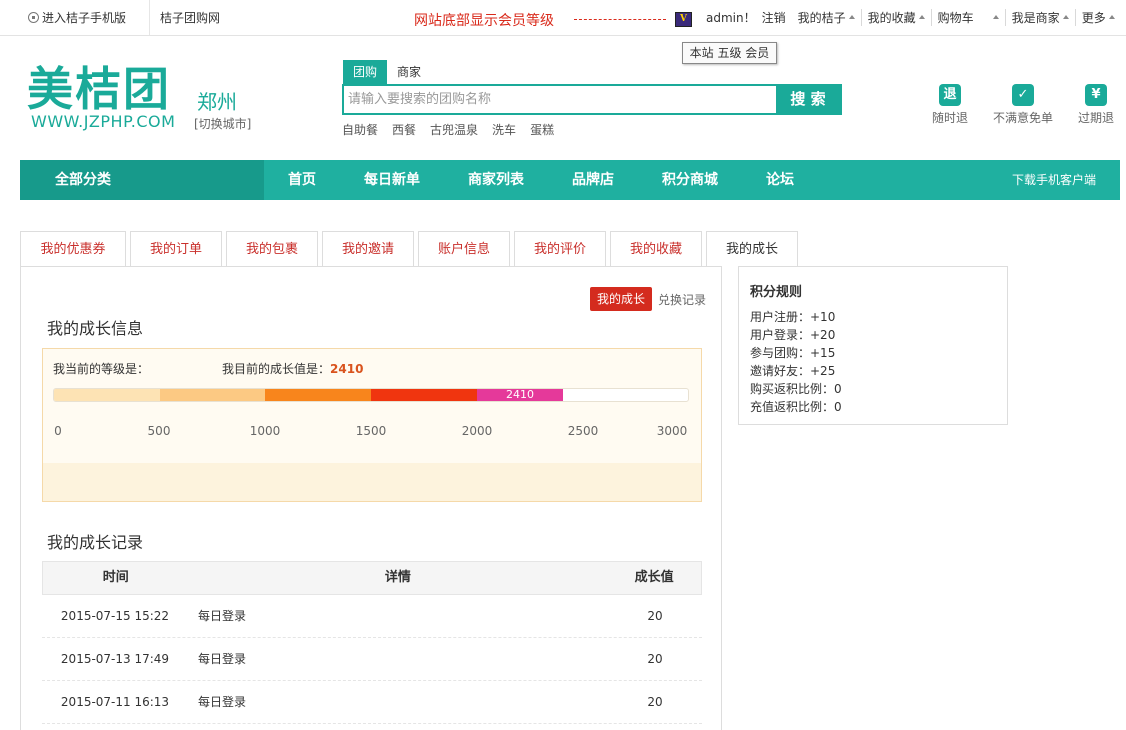 Image resolution: width=1126 pixels, height=730 pixels. Describe the element at coordinates (583, 431) in the screenshot. I see `progress-tick-label: 2500` at that location.